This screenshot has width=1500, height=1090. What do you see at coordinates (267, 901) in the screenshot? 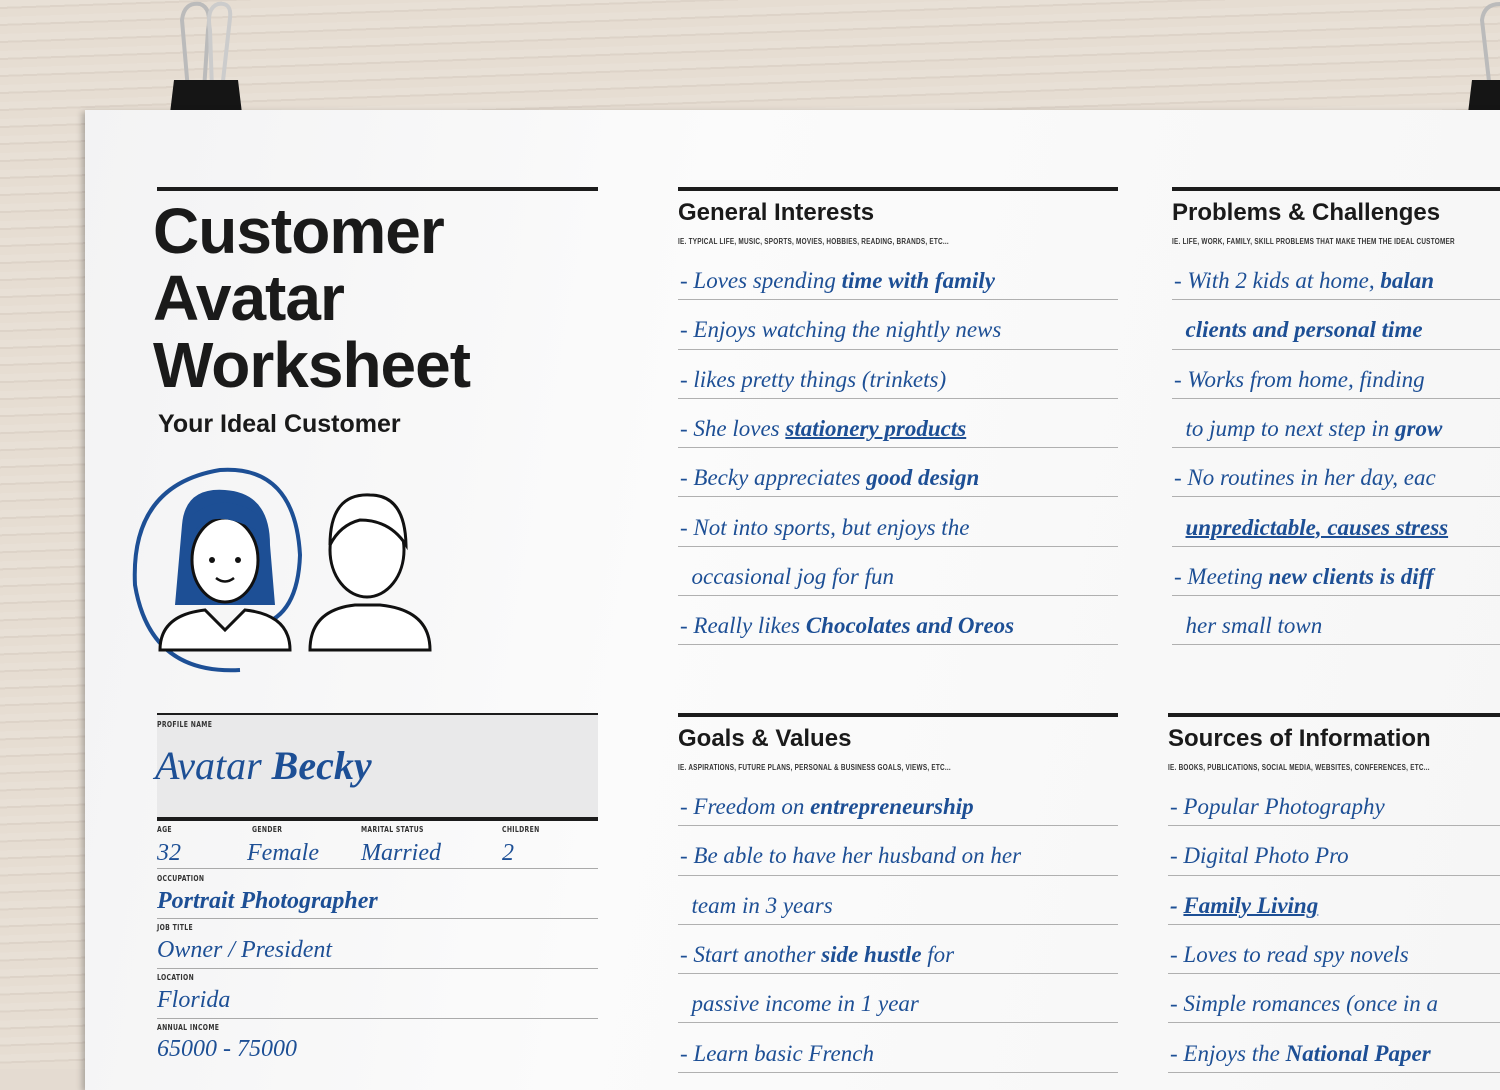
I see `occupation-value: Portrait Photographer` at bounding box center [267, 901].